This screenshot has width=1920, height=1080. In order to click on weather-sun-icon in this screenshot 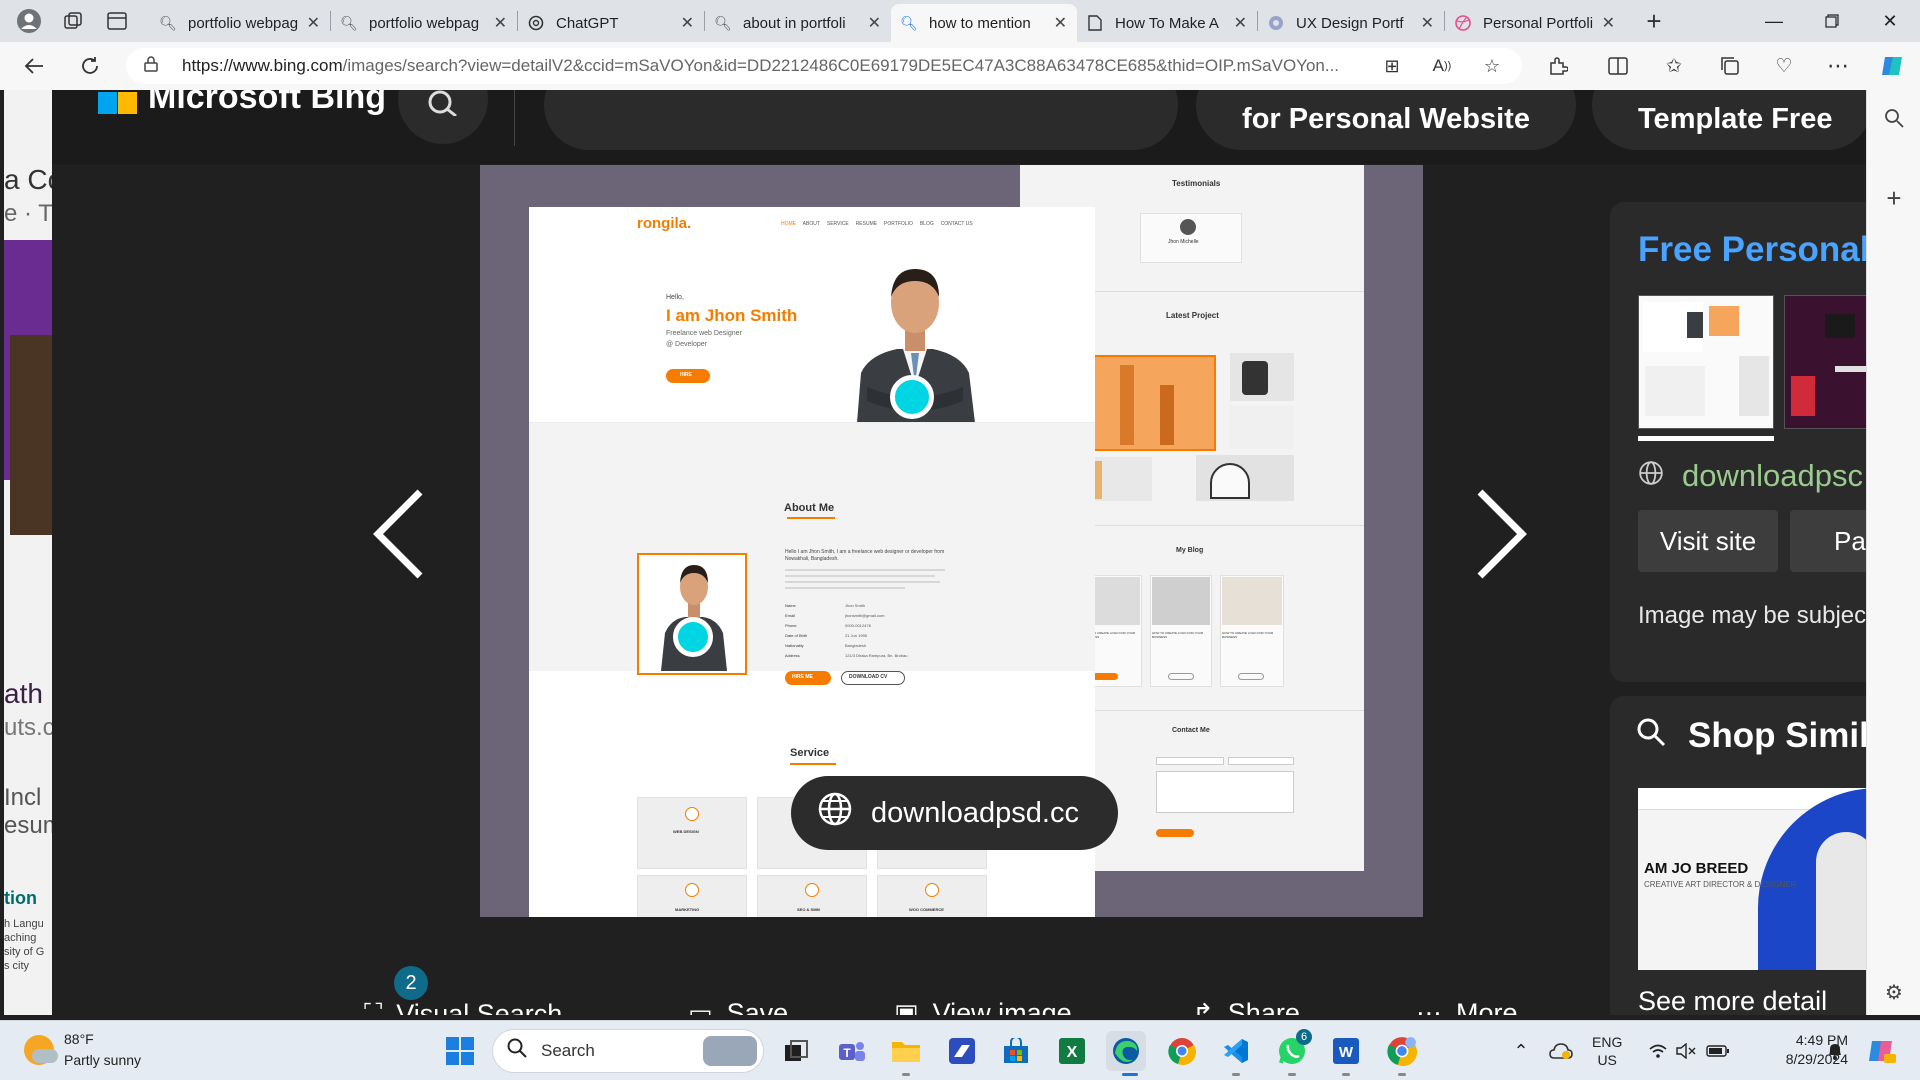, I will do `click(41, 1050)`.